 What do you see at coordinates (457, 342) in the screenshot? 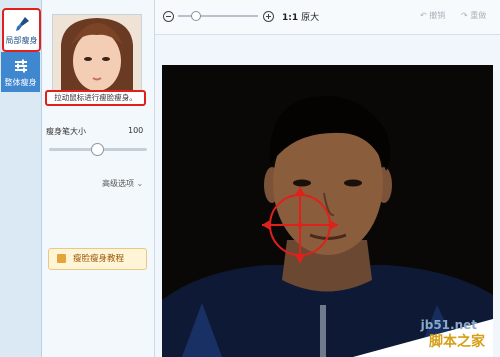
I see `watermark-site-name: 脚本之家` at bounding box center [457, 342].